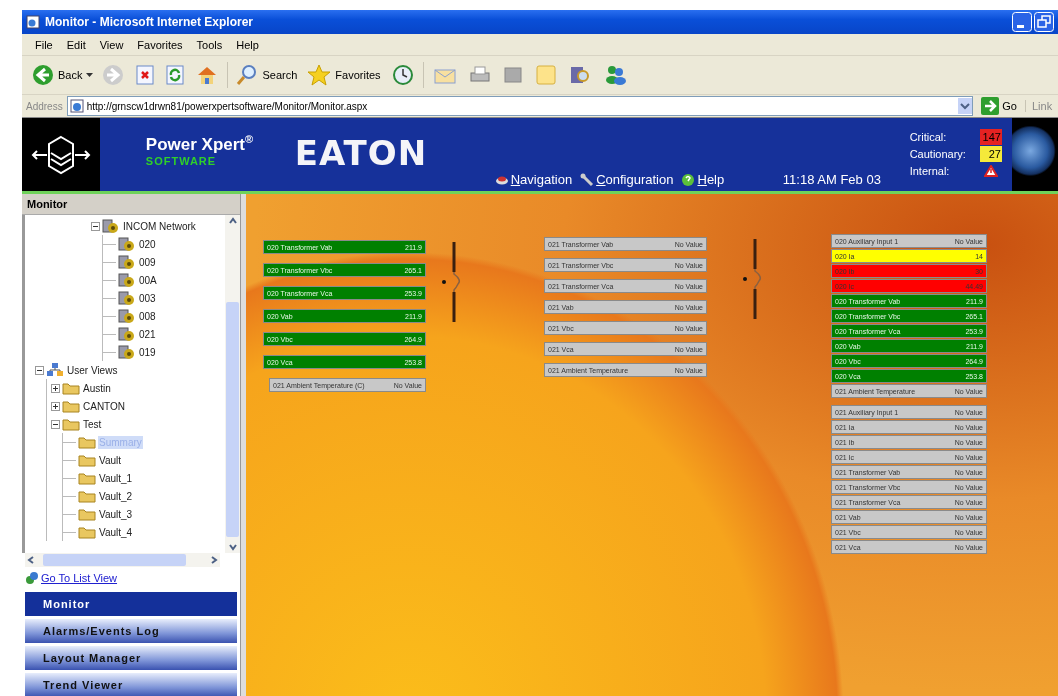 The height and width of the screenshot is (696, 1058). Describe the element at coordinates (688, 179) in the screenshot. I see `help-icon` at that location.